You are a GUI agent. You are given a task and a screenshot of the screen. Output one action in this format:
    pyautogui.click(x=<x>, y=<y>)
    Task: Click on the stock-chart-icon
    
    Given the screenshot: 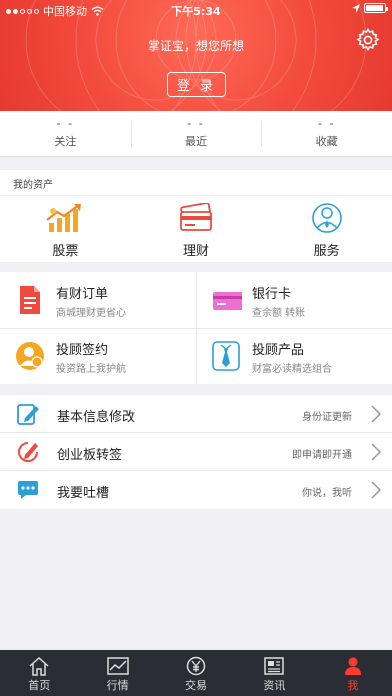 What is the action you would take?
    pyautogui.click(x=64, y=218)
    